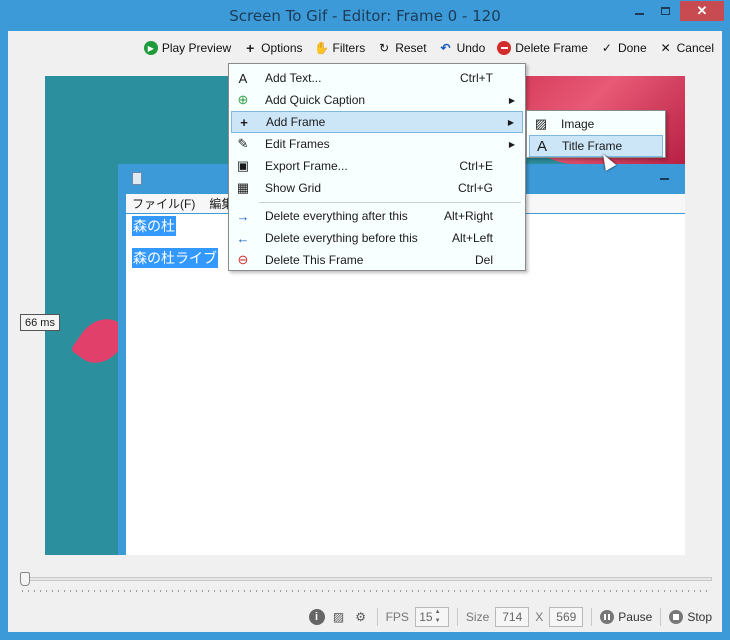 This screenshot has width=730, height=640. I want to click on pause-label: Pause, so click(635, 617).